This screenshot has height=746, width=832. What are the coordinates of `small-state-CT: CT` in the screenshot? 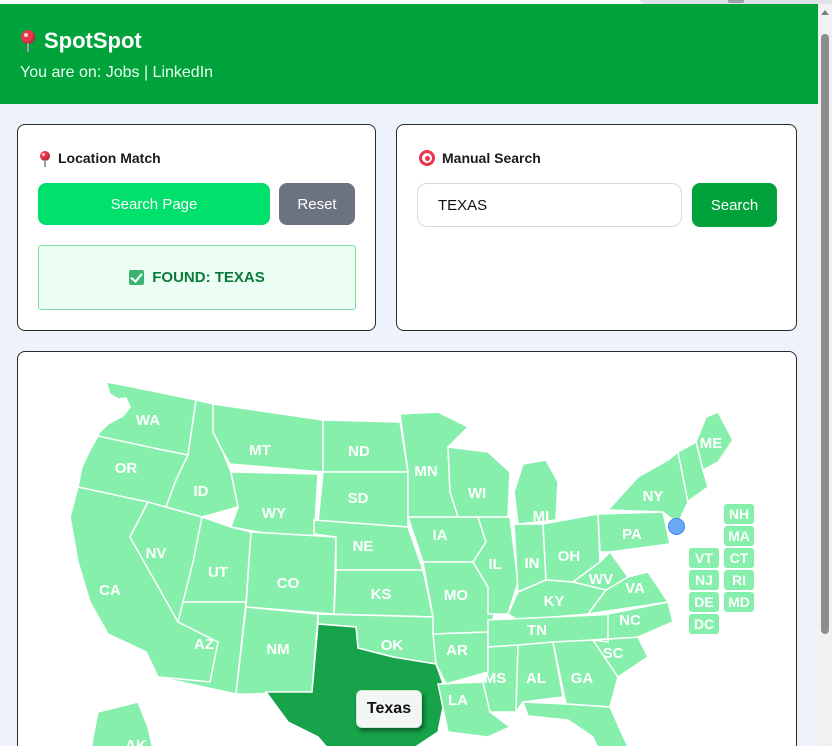 It's located at (739, 558).